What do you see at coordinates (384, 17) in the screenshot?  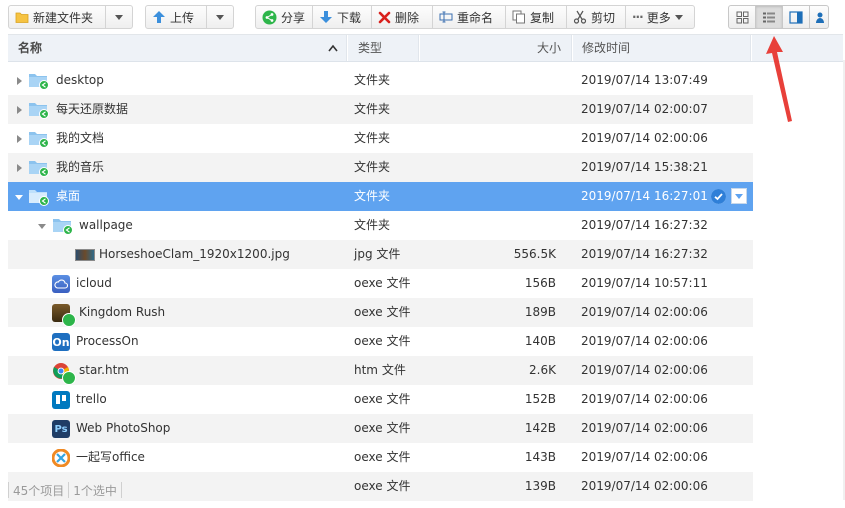 I see `delete-icon` at bounding box center [384, 17].